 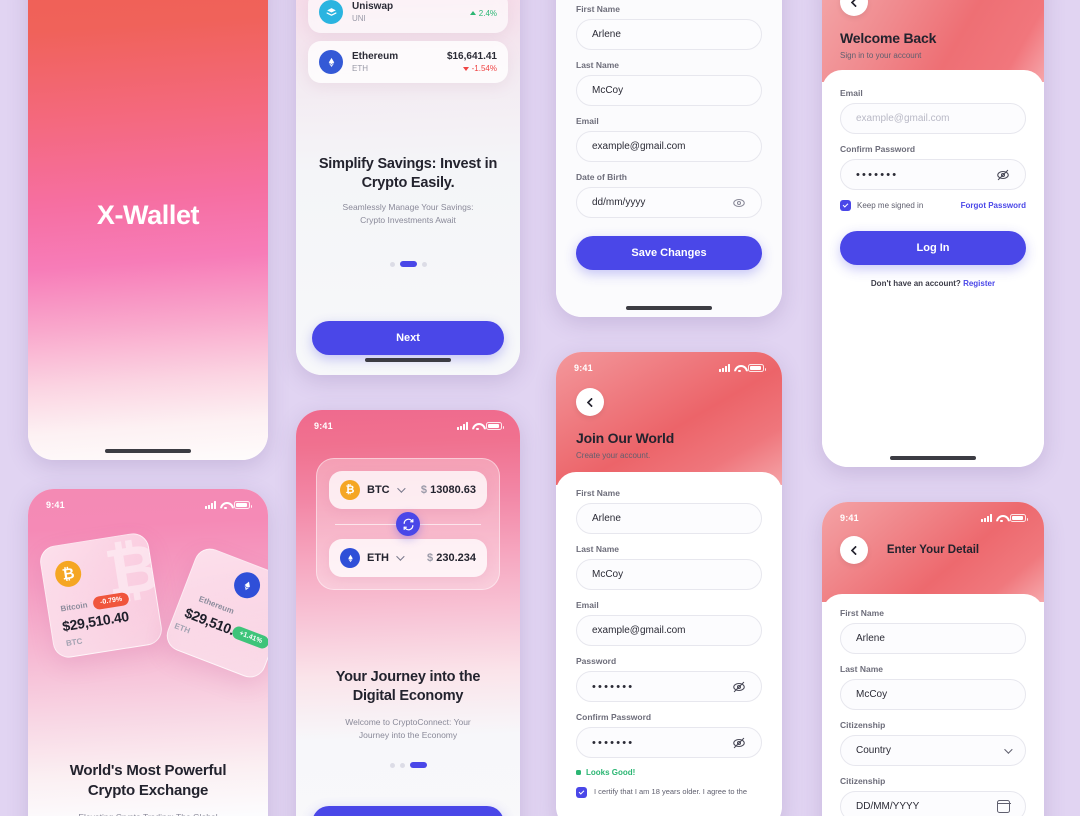 I want to click on no-account-text: Don't have an account?, so click(x=915, y=283).